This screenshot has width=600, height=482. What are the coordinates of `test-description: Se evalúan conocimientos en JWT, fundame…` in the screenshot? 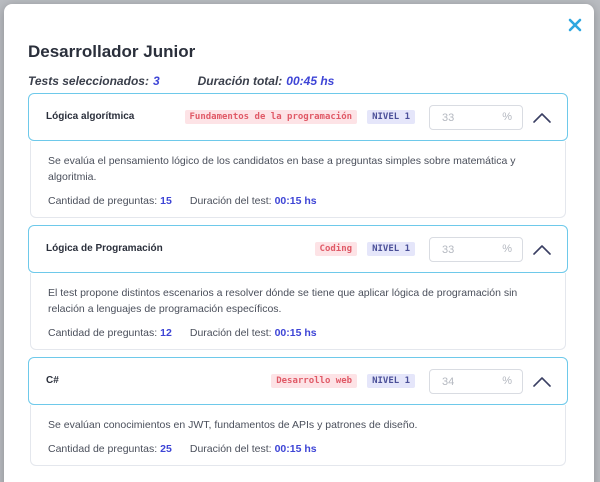 It's located at (233, 425).